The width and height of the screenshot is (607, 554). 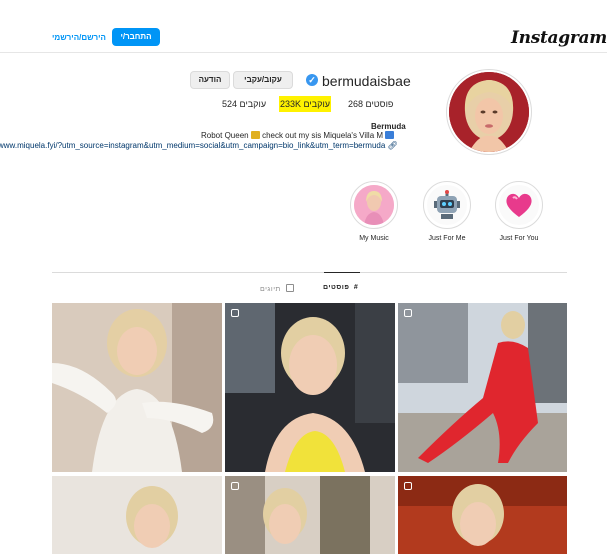 I want to click on person-icon, so click(x=374, y=205).